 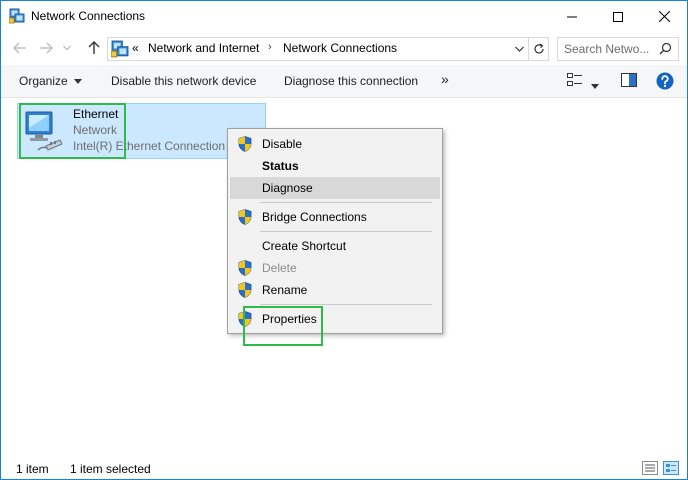 I want to click on menu-item-disable: Disable, so click(x=335, y=144).